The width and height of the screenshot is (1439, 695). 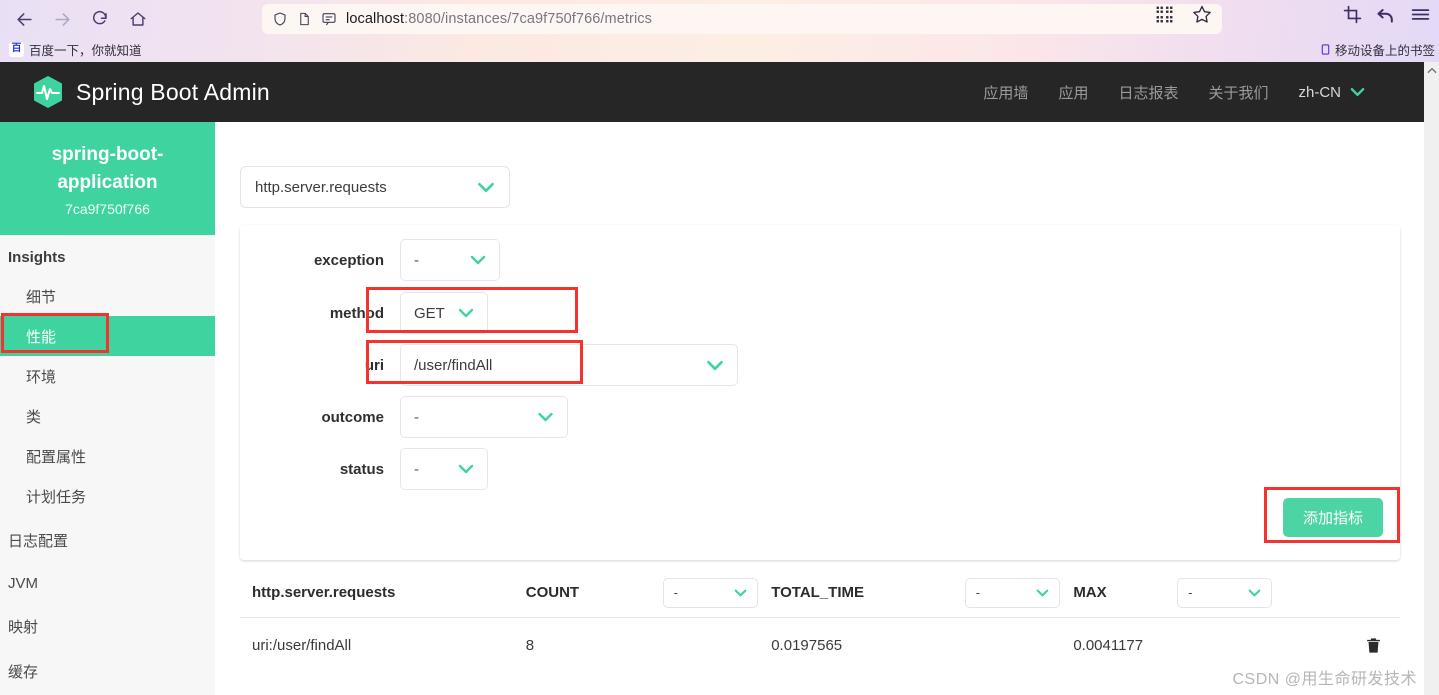 What do you see at coordinates (1333, 517) in the screenshot?
I see `add-metric-button: 添加指标` at bounding box center [1333, 517].